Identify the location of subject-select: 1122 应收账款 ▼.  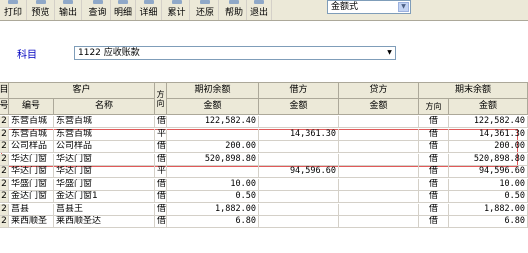
(235, 53).